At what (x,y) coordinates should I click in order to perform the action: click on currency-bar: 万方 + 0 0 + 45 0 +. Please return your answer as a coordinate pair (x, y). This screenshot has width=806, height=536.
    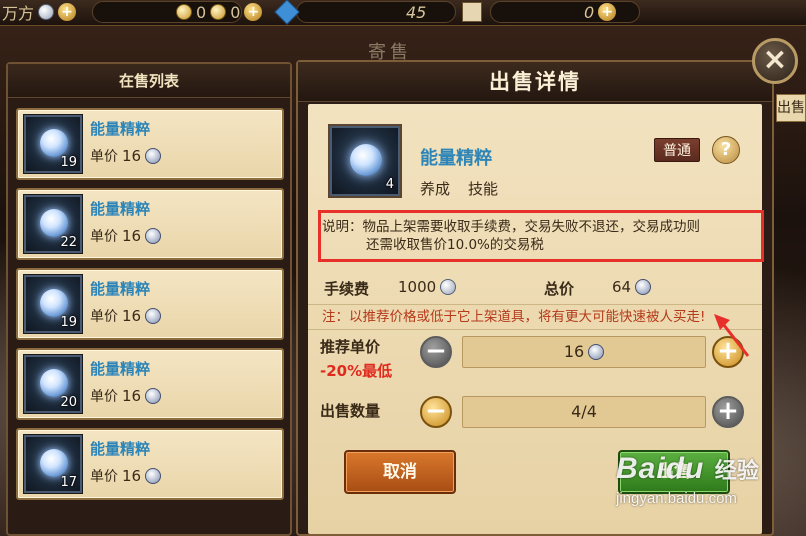
    Looking at the image, I should click on (403, 13).